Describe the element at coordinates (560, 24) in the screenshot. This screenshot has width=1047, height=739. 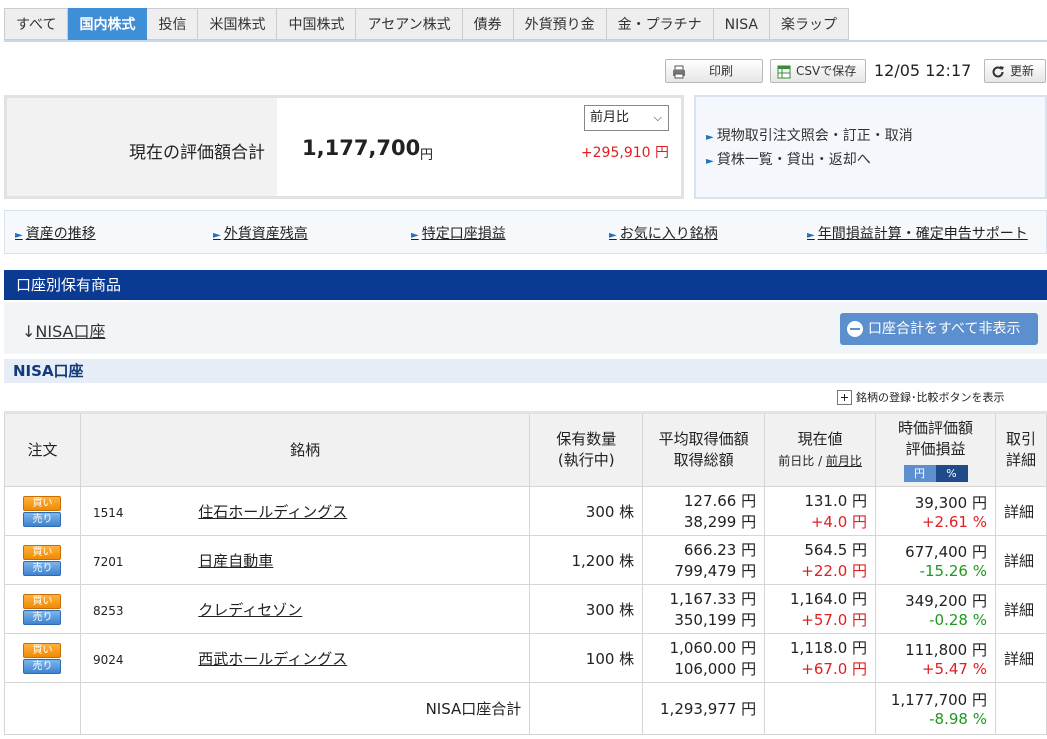
I see `tab-foreign-deposits: 外貨預り金` at that location.